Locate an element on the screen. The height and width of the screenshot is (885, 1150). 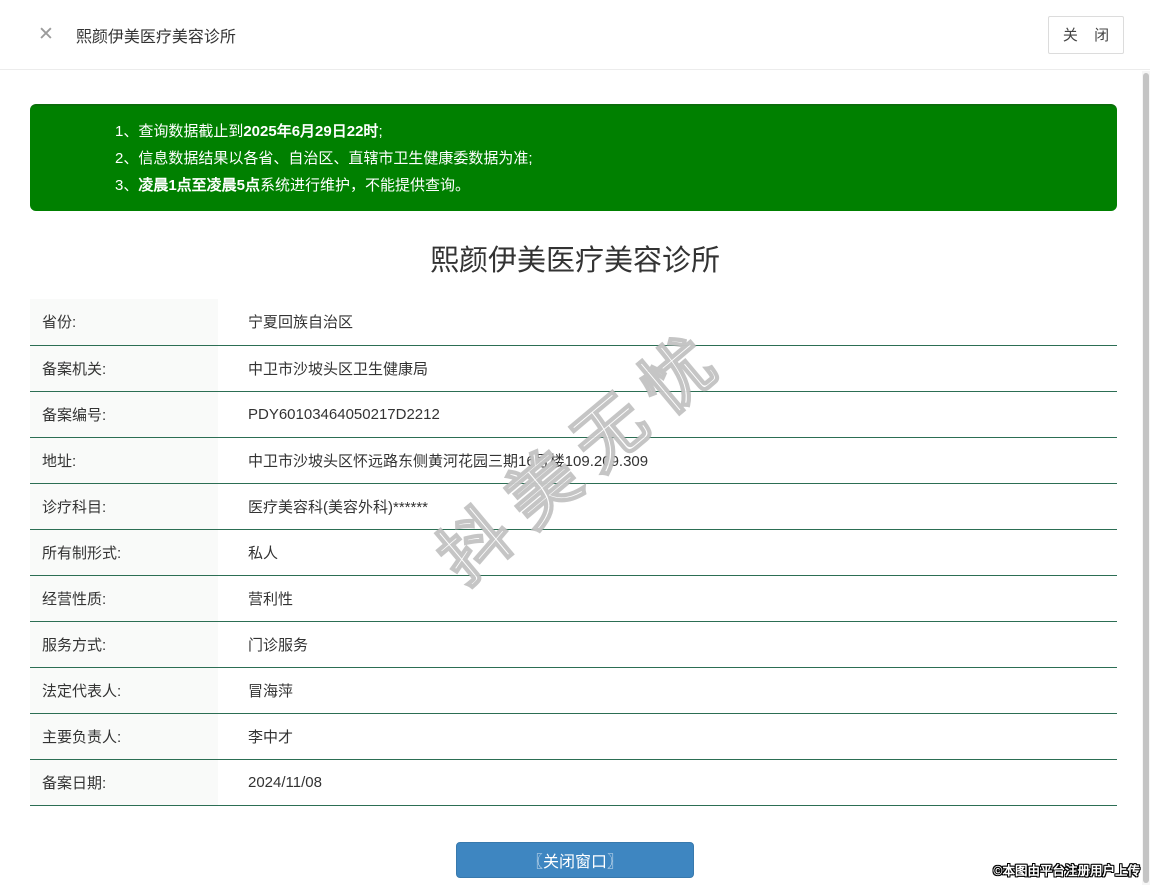
field-value: 医疗美容科(美容外科)****** is located at coordinates (667, 506).